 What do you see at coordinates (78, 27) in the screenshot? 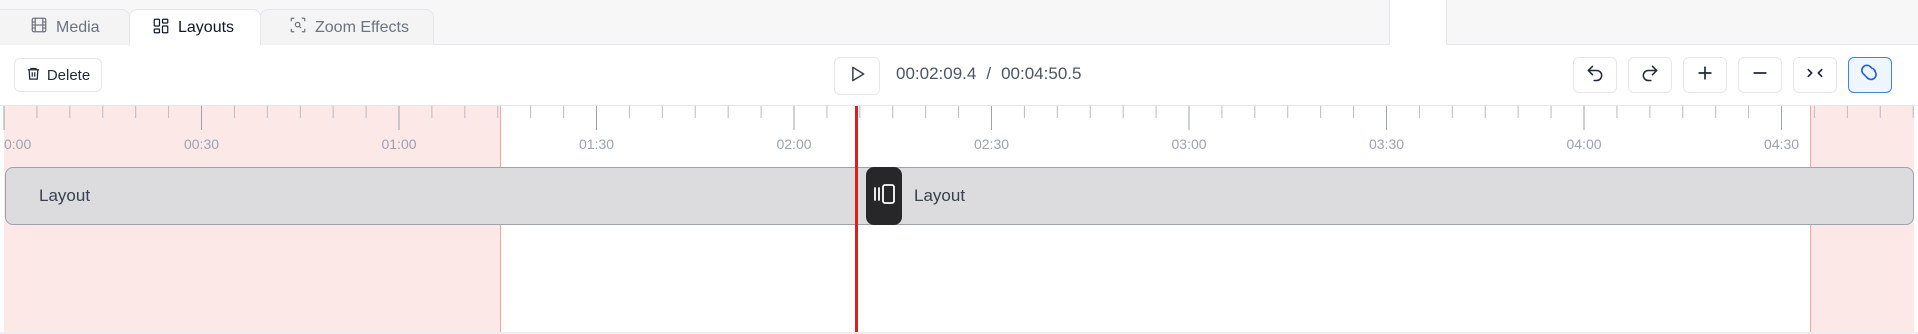
I see `tab-media-label: Media` at bounding box center [78, 27].